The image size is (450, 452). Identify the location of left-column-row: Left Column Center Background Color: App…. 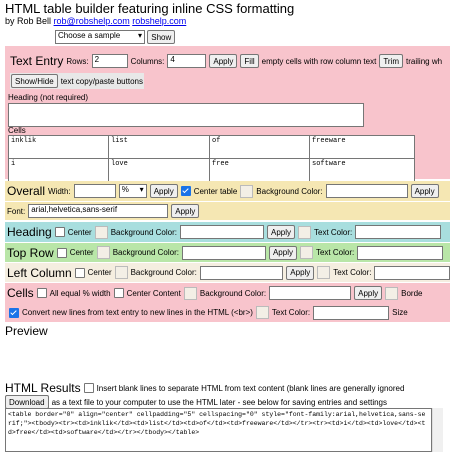
(227, 272).